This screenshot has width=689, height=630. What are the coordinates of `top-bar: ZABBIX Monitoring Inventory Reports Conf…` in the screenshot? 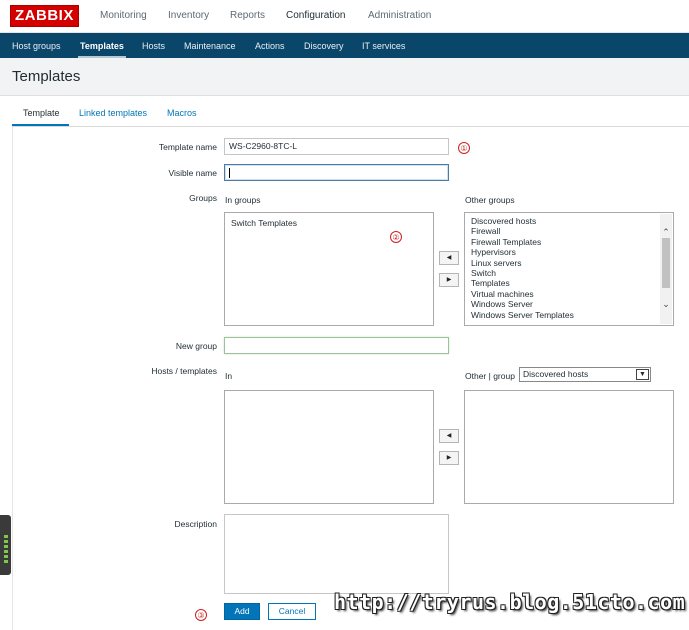 It's located at (344, 16).